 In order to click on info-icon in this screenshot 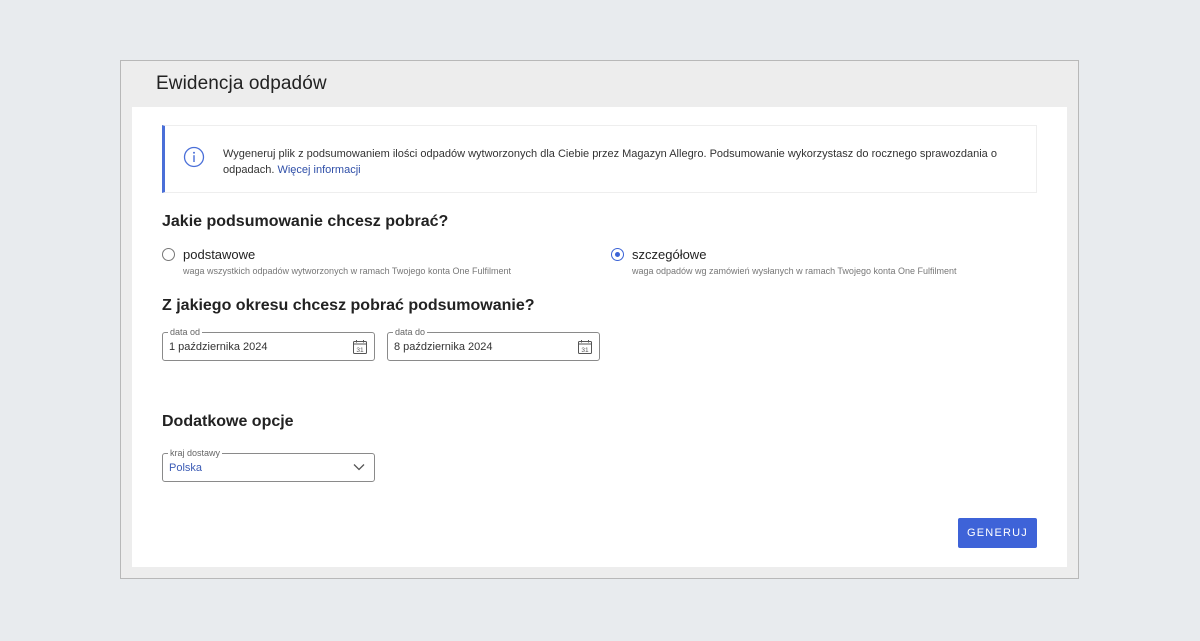, I will do `click(194, 157)`.